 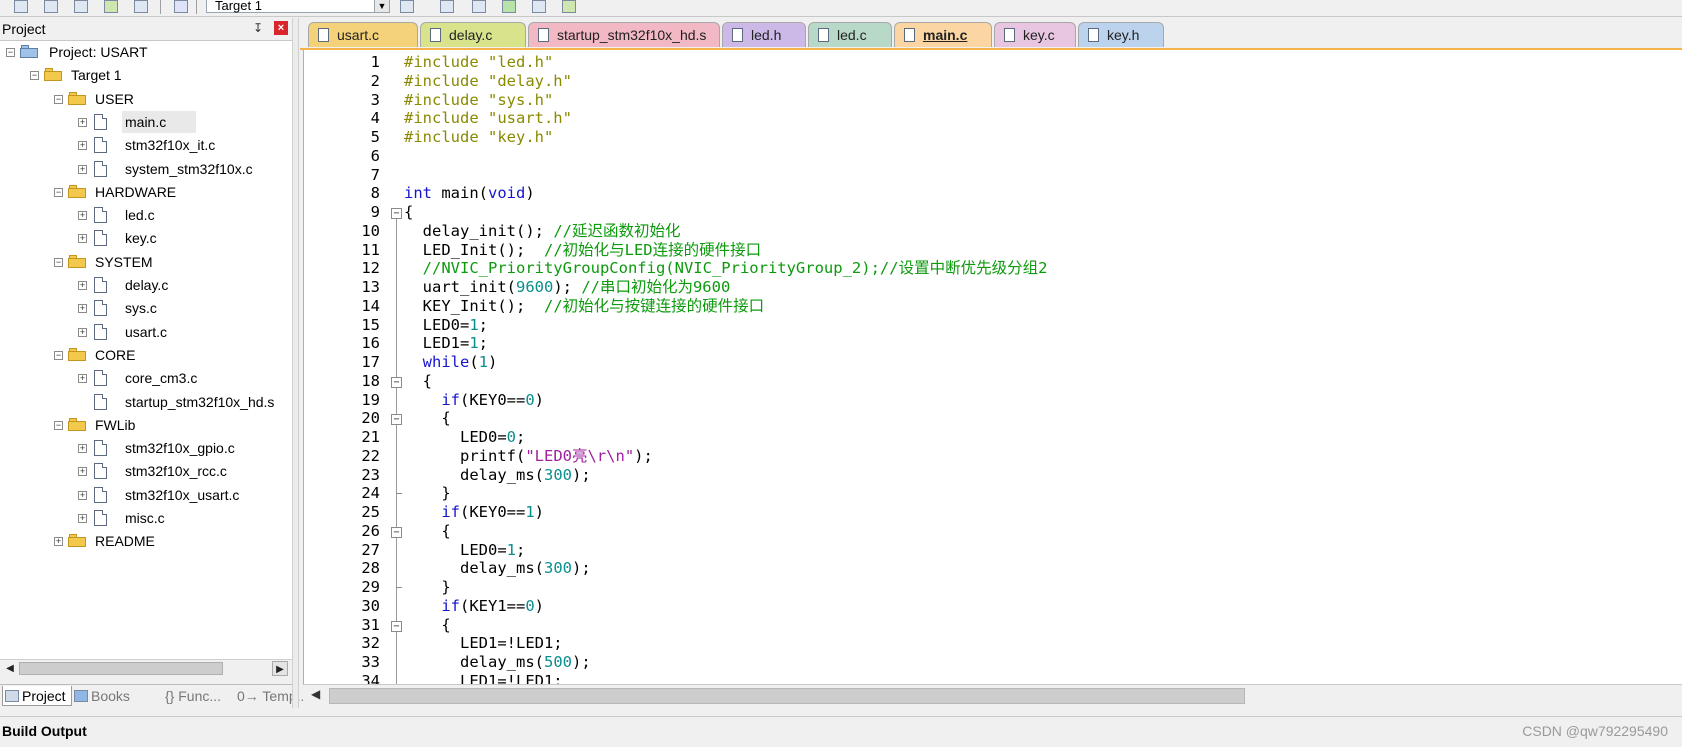 I want to click on code-line: 13 uart_init(9600); //串口初始化为9600, so click(x=993, y=287).